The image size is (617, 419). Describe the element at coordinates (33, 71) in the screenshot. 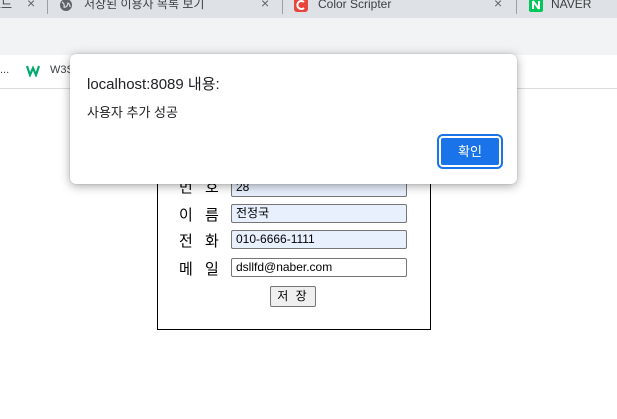

I see `w3schools-icon` at that location.